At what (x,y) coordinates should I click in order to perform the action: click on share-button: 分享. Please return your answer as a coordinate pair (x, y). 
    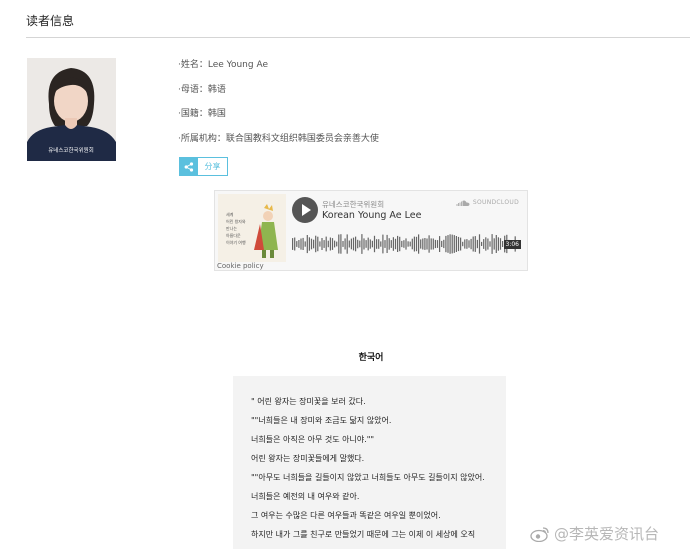
    Looking at the image, I should click on (203, 166).